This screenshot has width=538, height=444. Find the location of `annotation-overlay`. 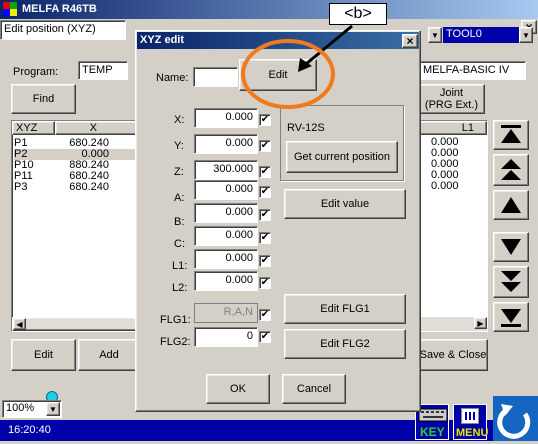

annotation-overlay is located at coordinates (297, 66).